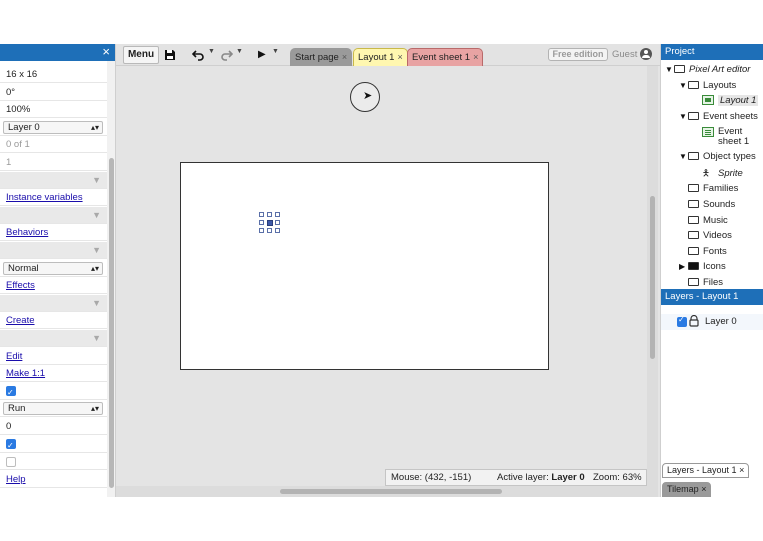  I want to click on properties-scrollbar, so click(111, 279).